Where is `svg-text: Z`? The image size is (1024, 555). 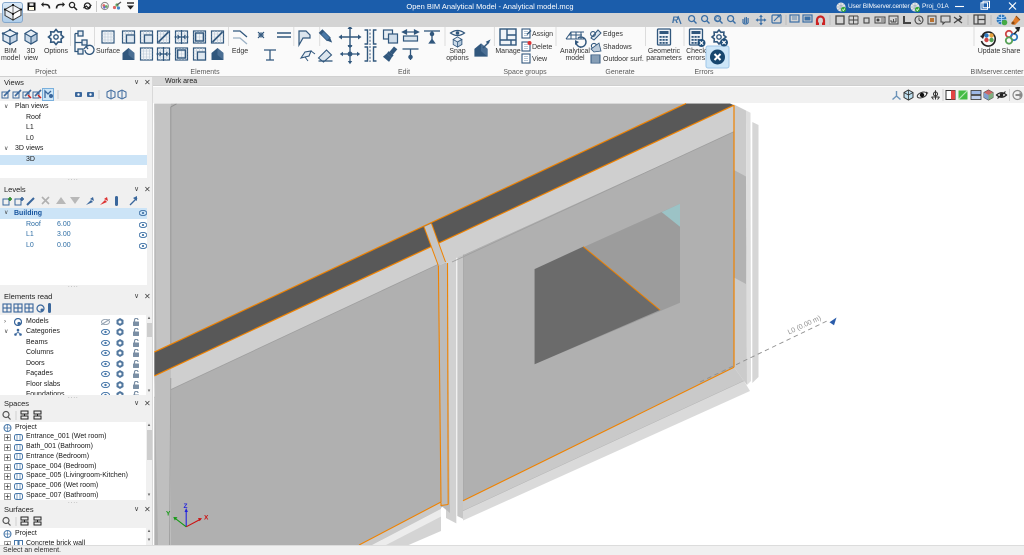
svg-text: Z is located at coordinates (186, 506).